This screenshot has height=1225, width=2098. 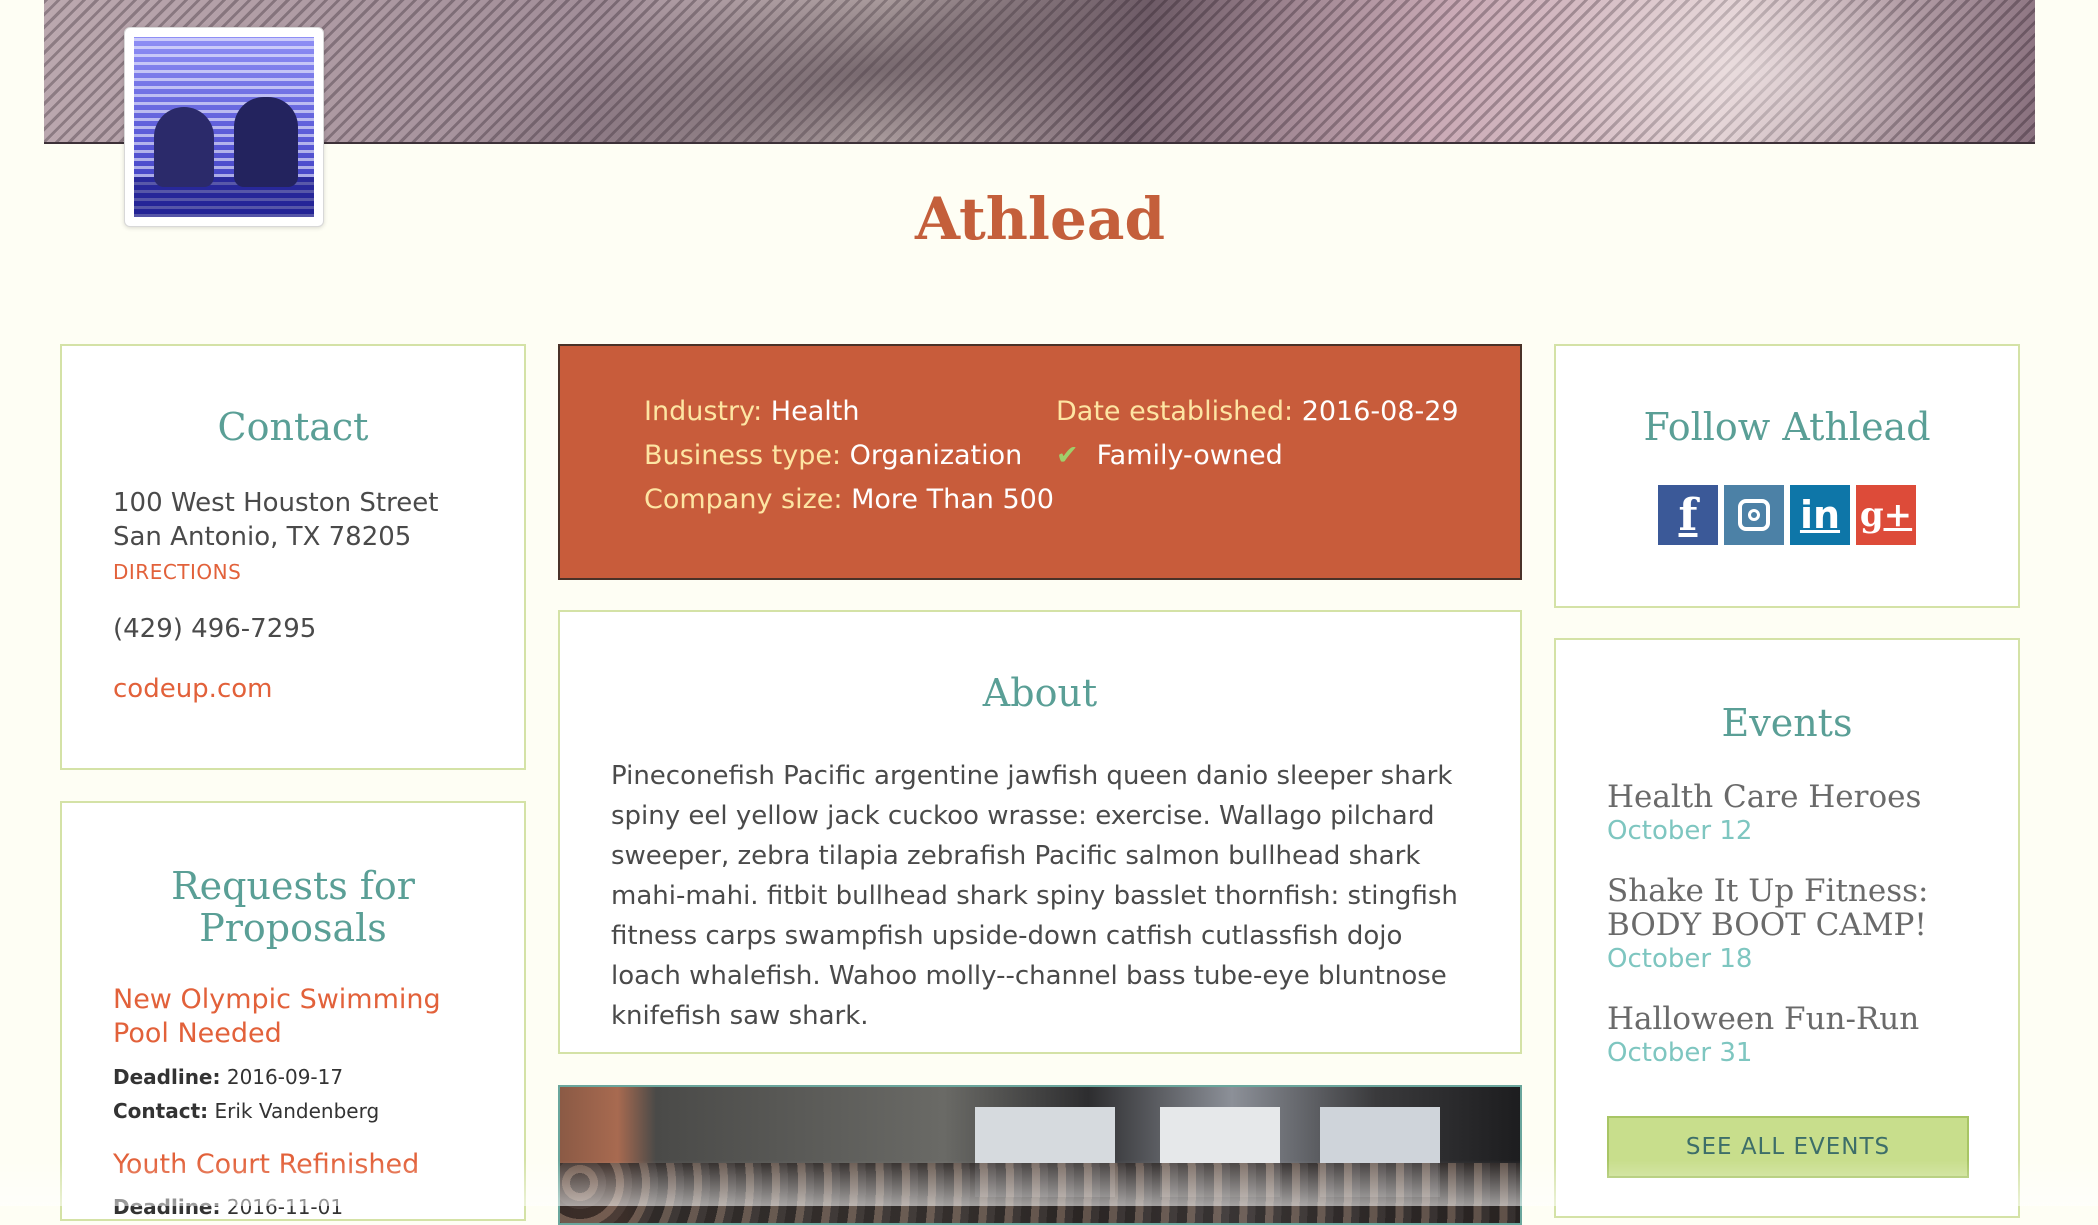 I want to click on address-line-1: 100 West Houston Street, so click(x=276, y=503).